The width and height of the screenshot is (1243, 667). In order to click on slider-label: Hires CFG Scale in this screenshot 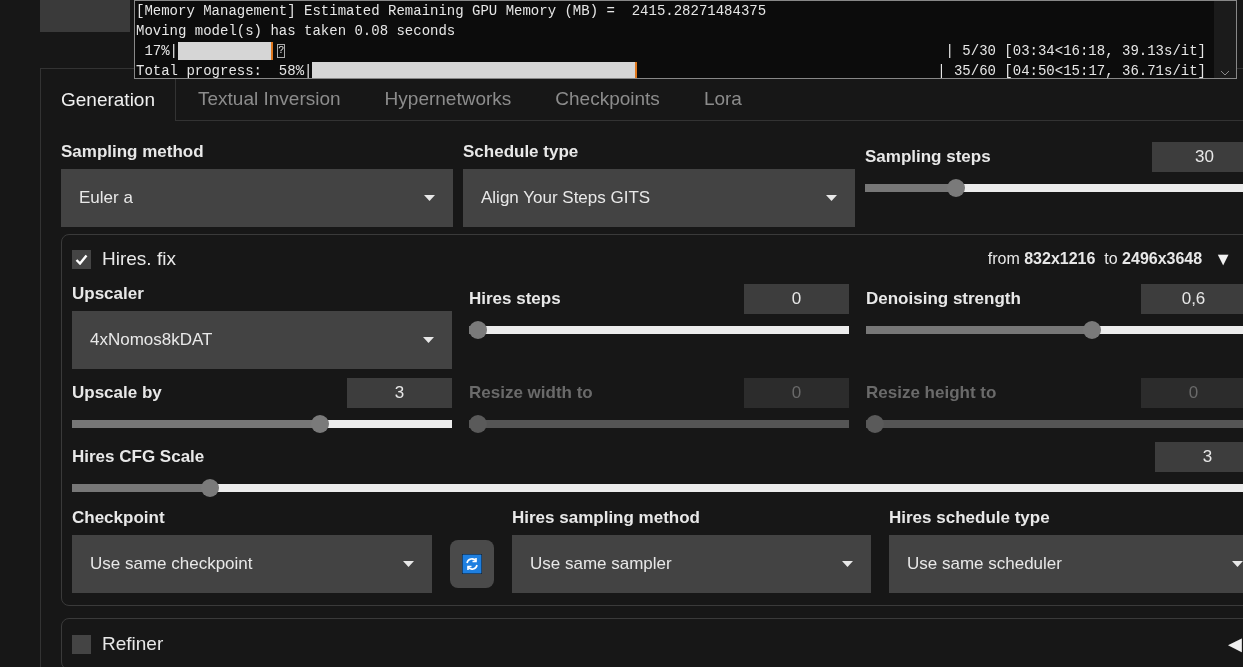, I will do `click(138, 457)`.